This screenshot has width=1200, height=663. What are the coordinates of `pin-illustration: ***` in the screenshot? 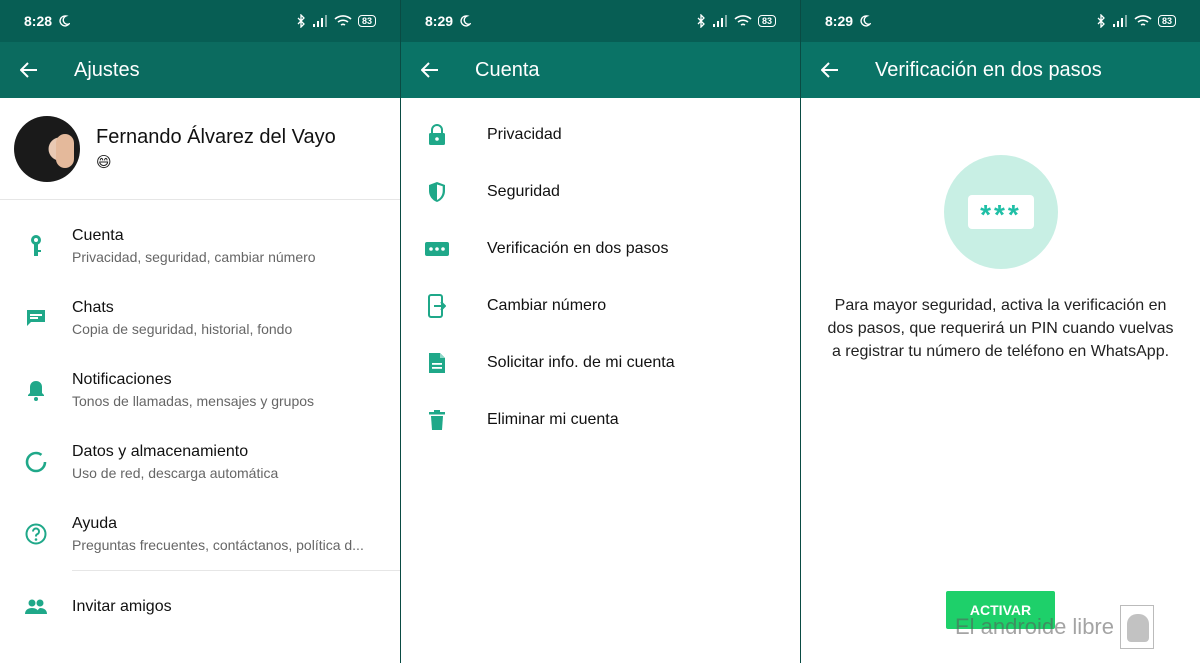 It's located at (1001, 212).